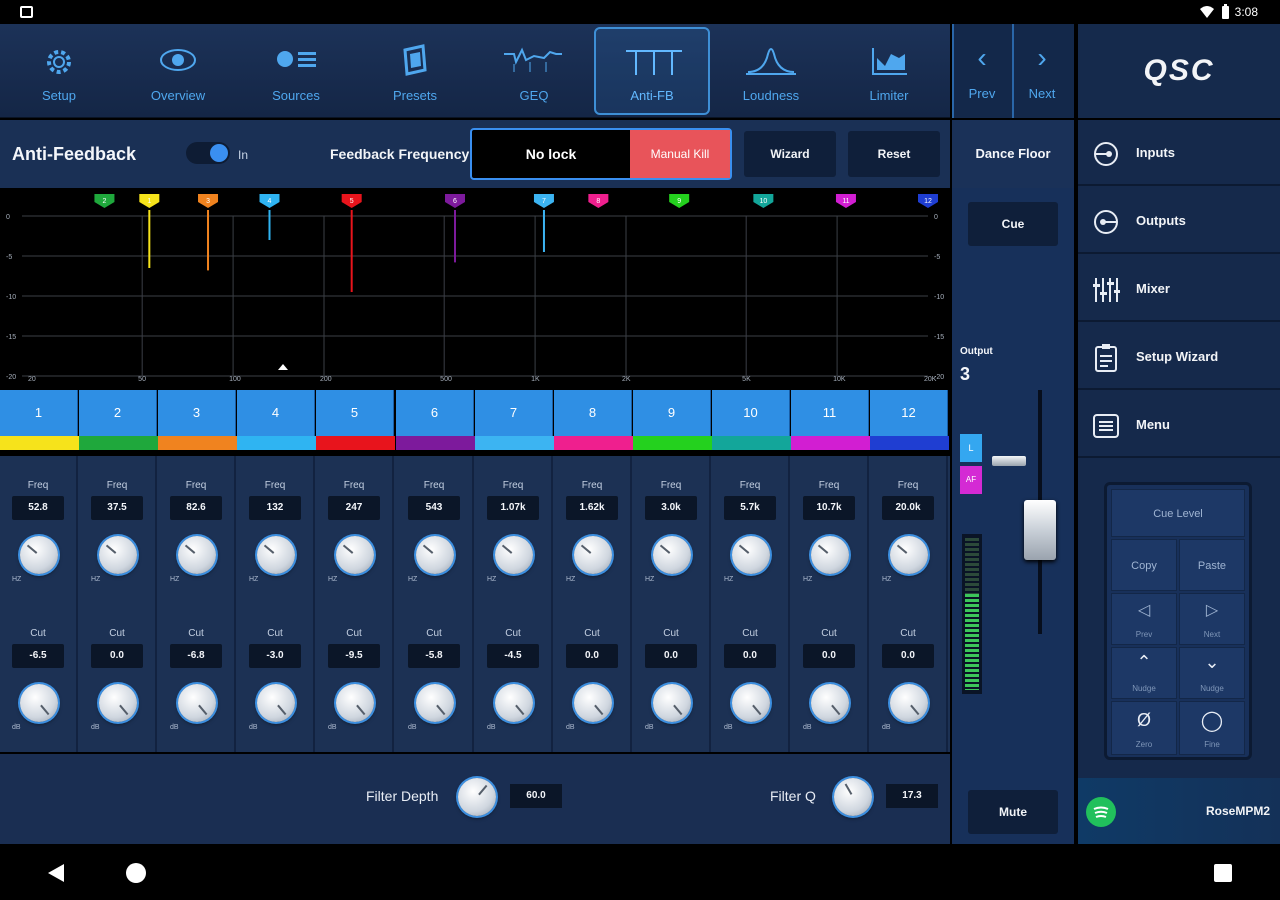  Describe the element at coordinates (894, 154) in the screenshot. I see `reset-button: Reset` at that location.